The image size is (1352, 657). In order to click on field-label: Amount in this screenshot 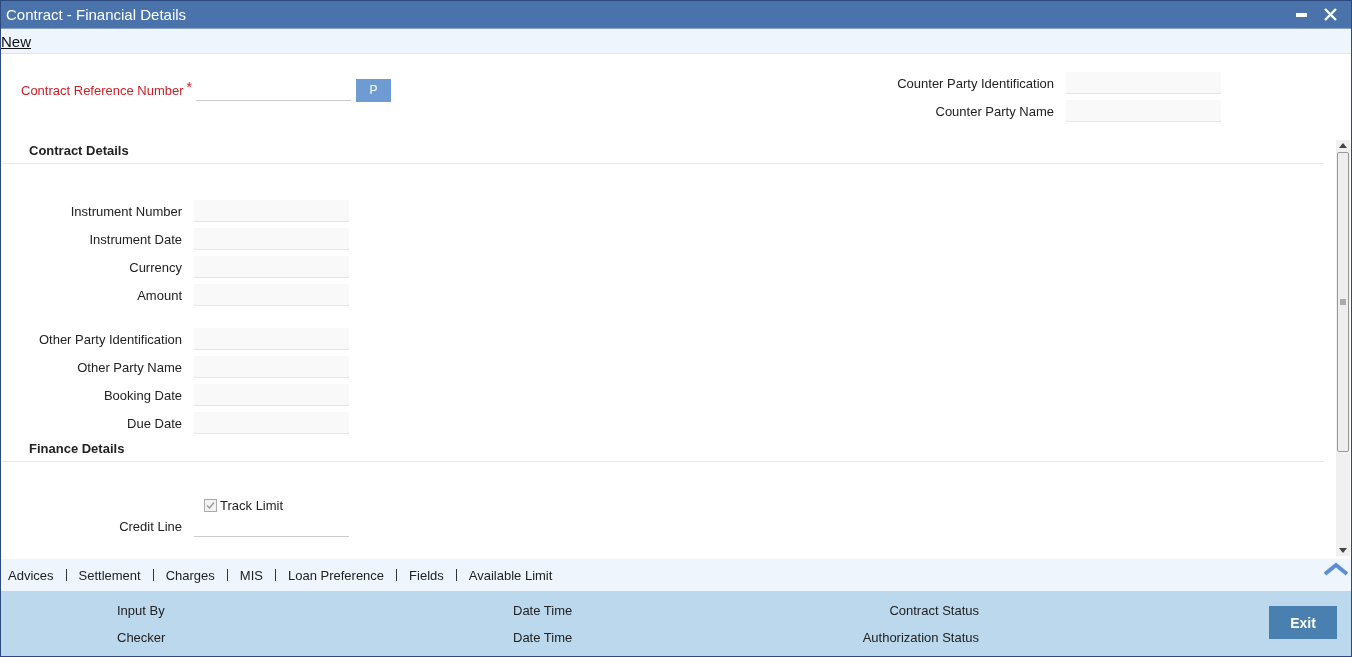, I will do `click(159, 295)`.